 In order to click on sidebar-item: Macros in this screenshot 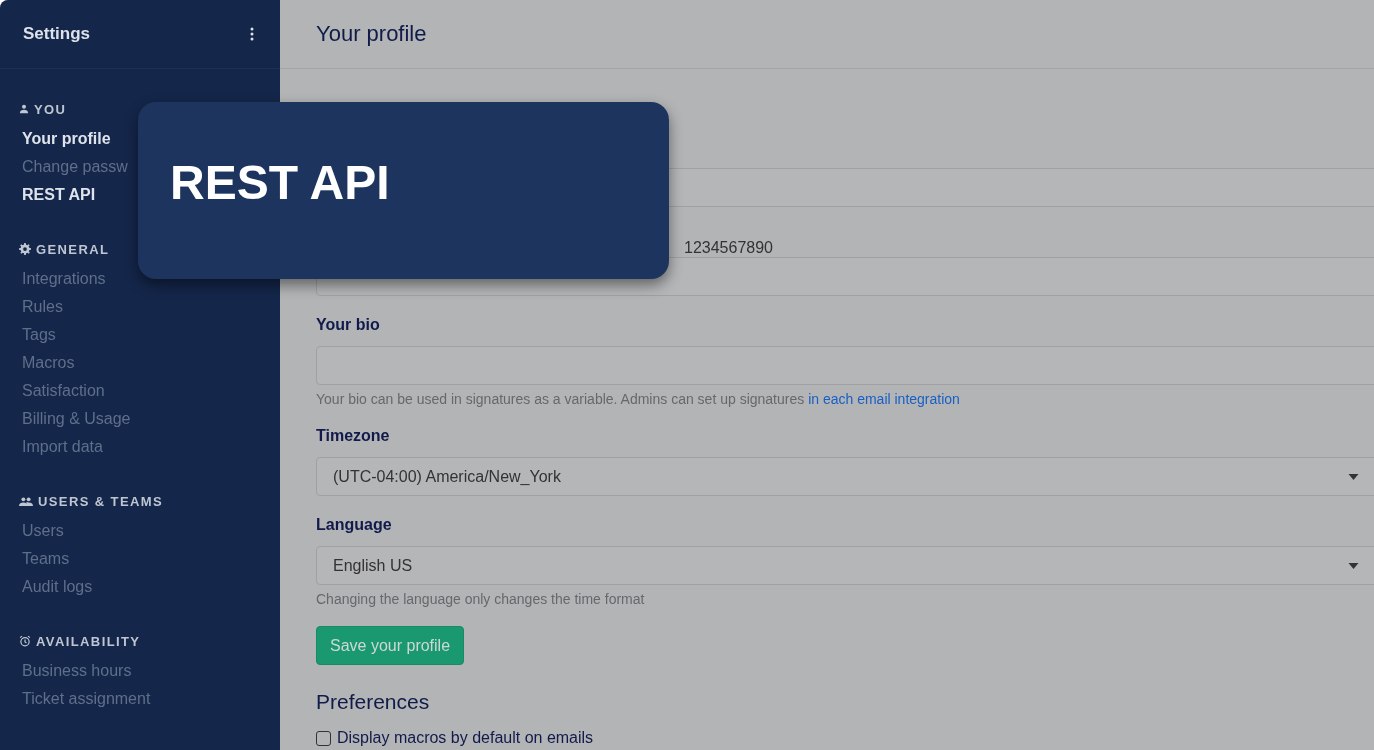, I will do `click(48, 363)`.